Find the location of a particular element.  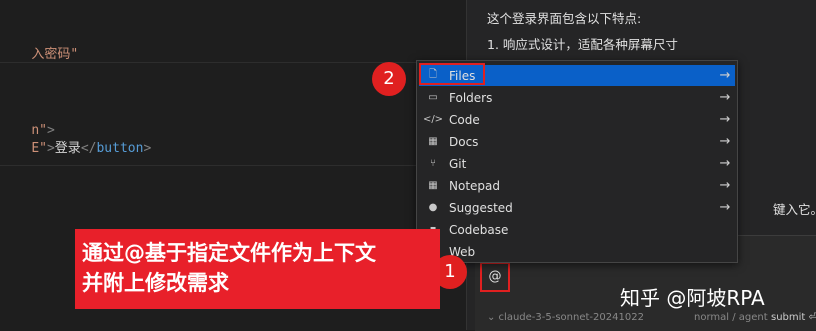

menu-item-suggested: ● Suggested → is located at coordinates (577, 207).